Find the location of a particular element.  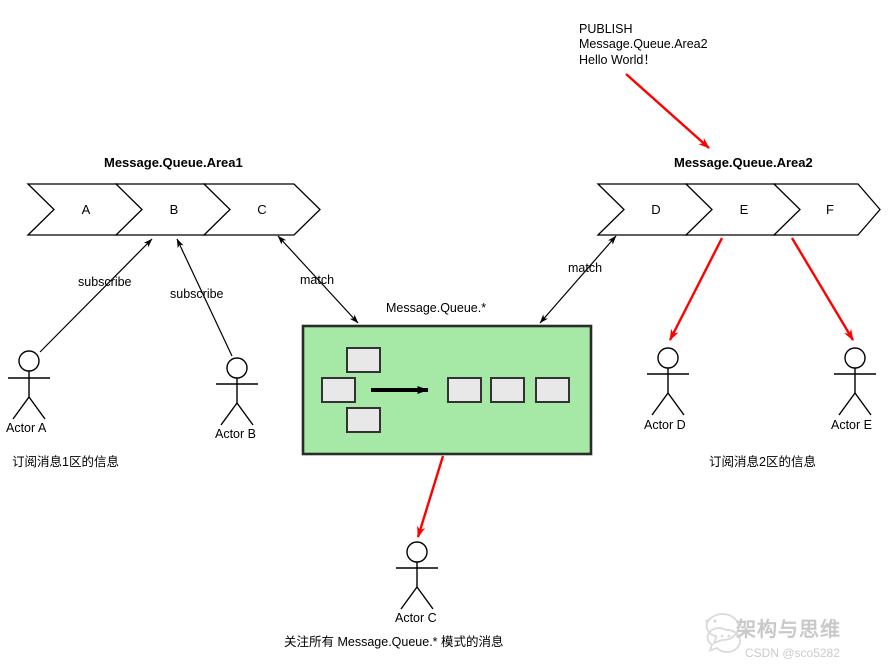

actor-c-leg-r is located at coordinates (425, 598).